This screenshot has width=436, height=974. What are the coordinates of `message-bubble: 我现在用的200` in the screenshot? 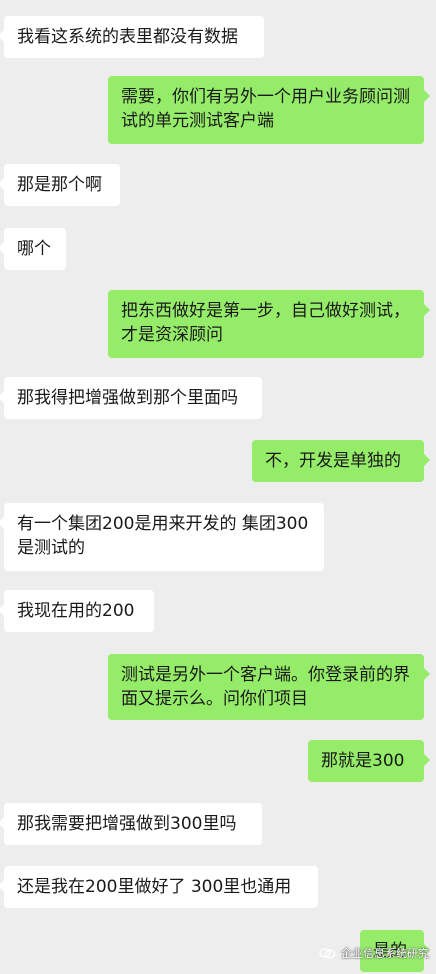 It's located at (77, 611).